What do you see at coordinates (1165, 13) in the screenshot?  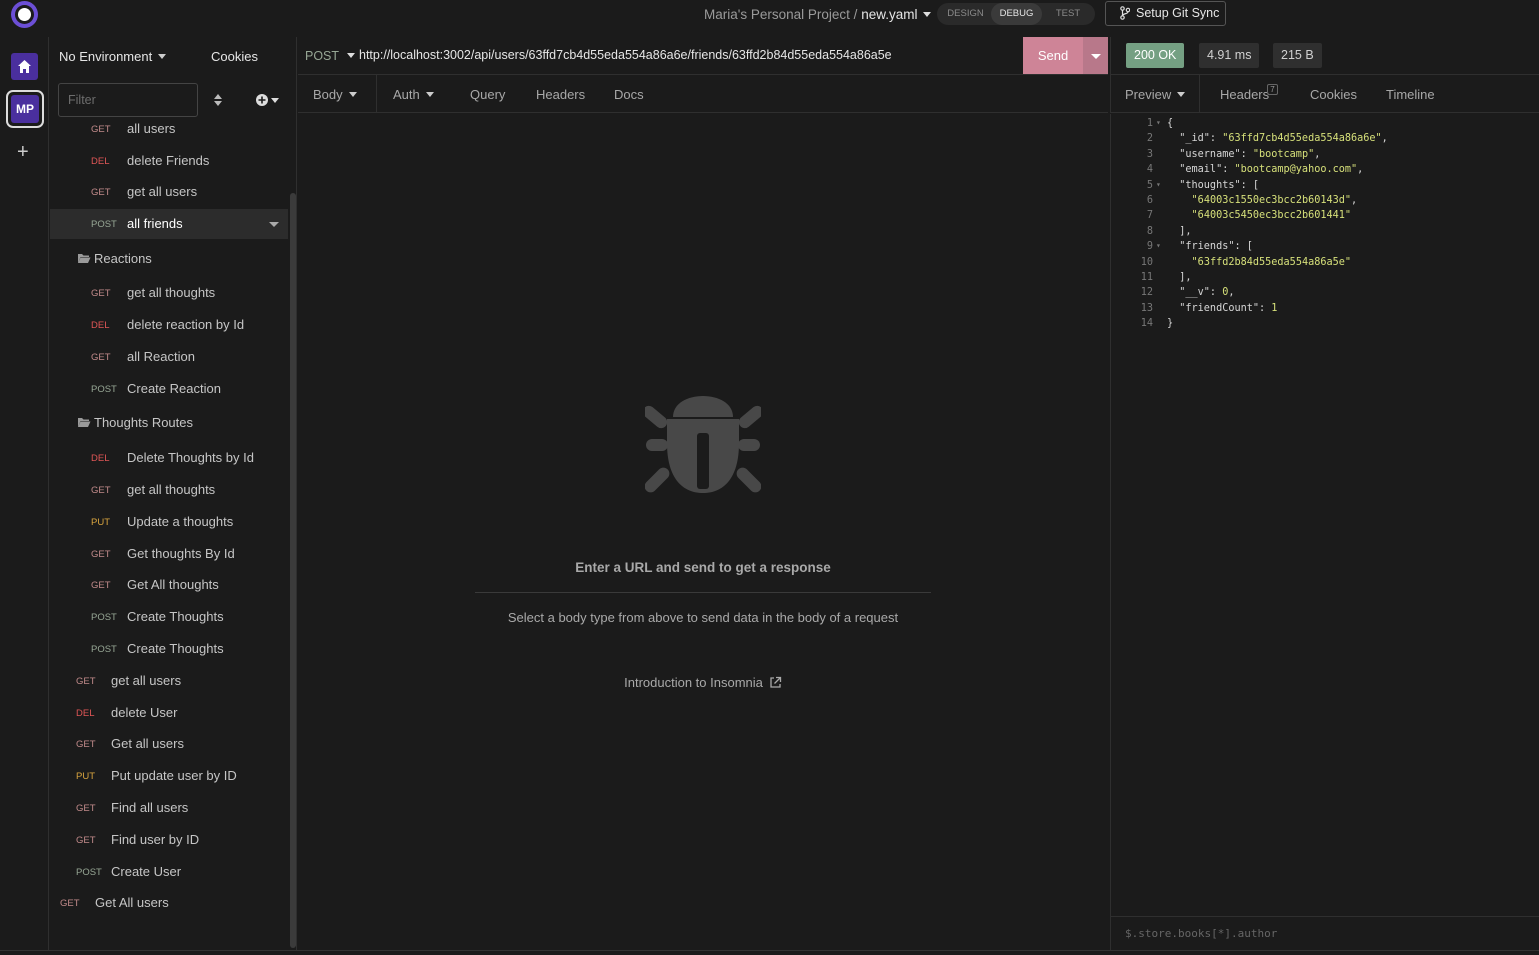 I see `setup-git-sync-button: Setup Git Sync` at bounding box center [1165, 13].